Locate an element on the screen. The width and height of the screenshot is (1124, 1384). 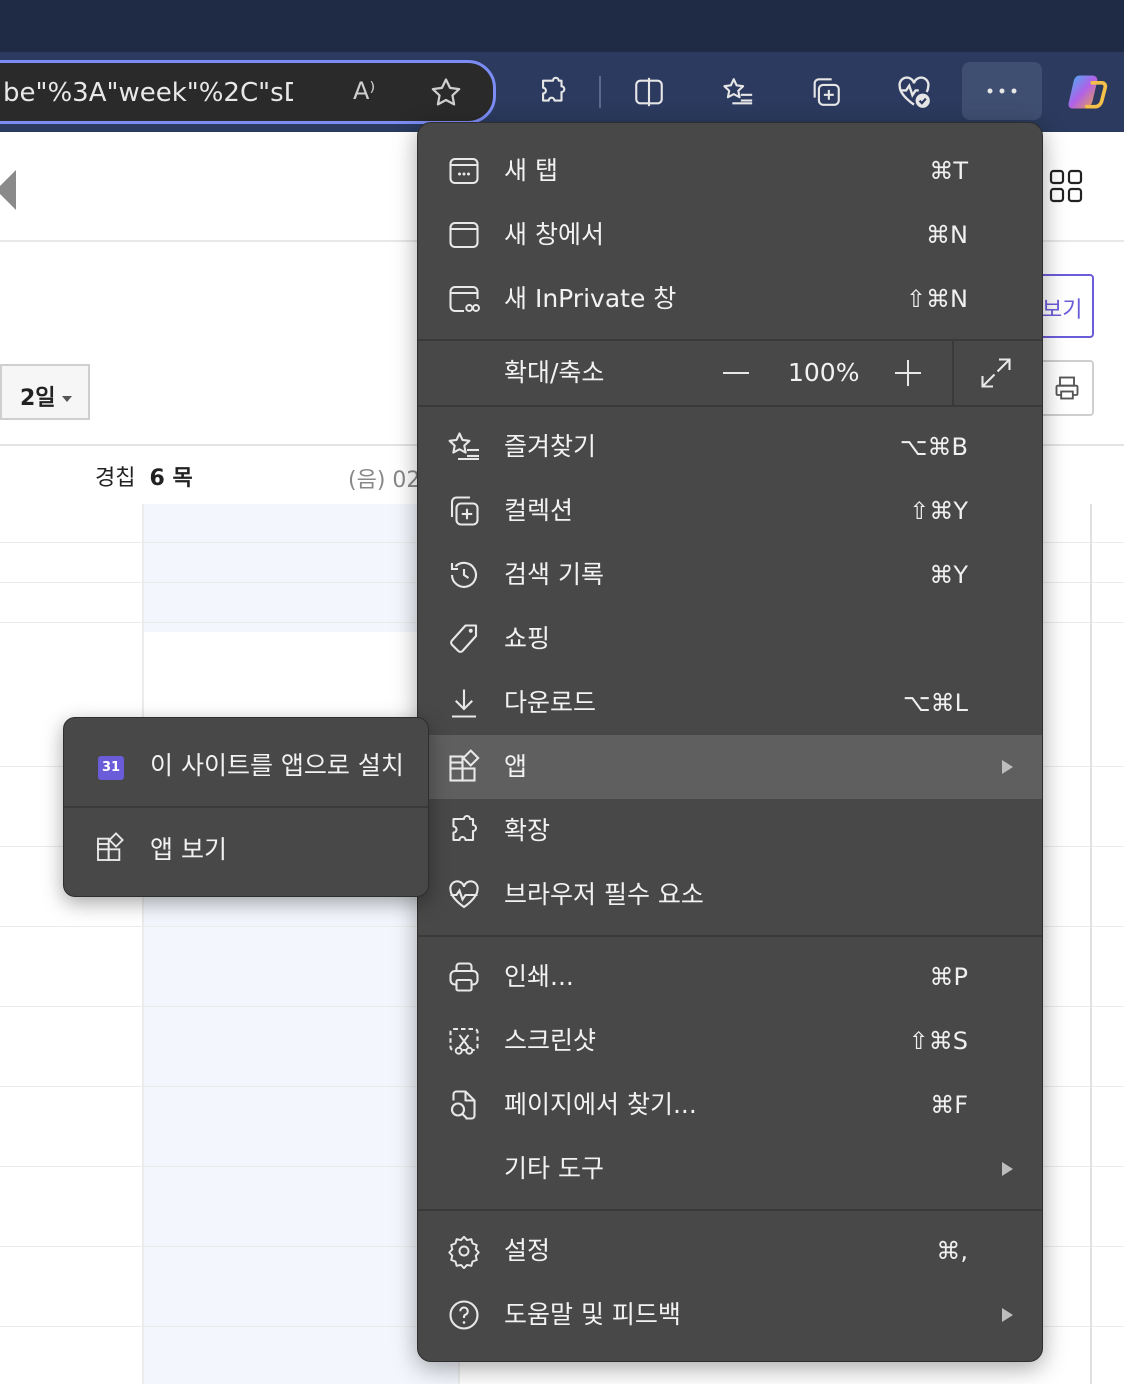
star-icon is located at coordinates (446, 93).